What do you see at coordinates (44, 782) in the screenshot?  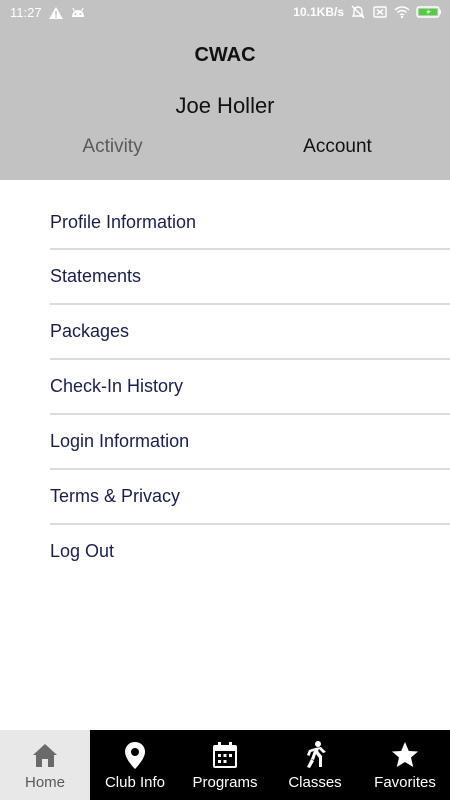 I see `nav-home-label: Home` at bounding box center [44, 782].